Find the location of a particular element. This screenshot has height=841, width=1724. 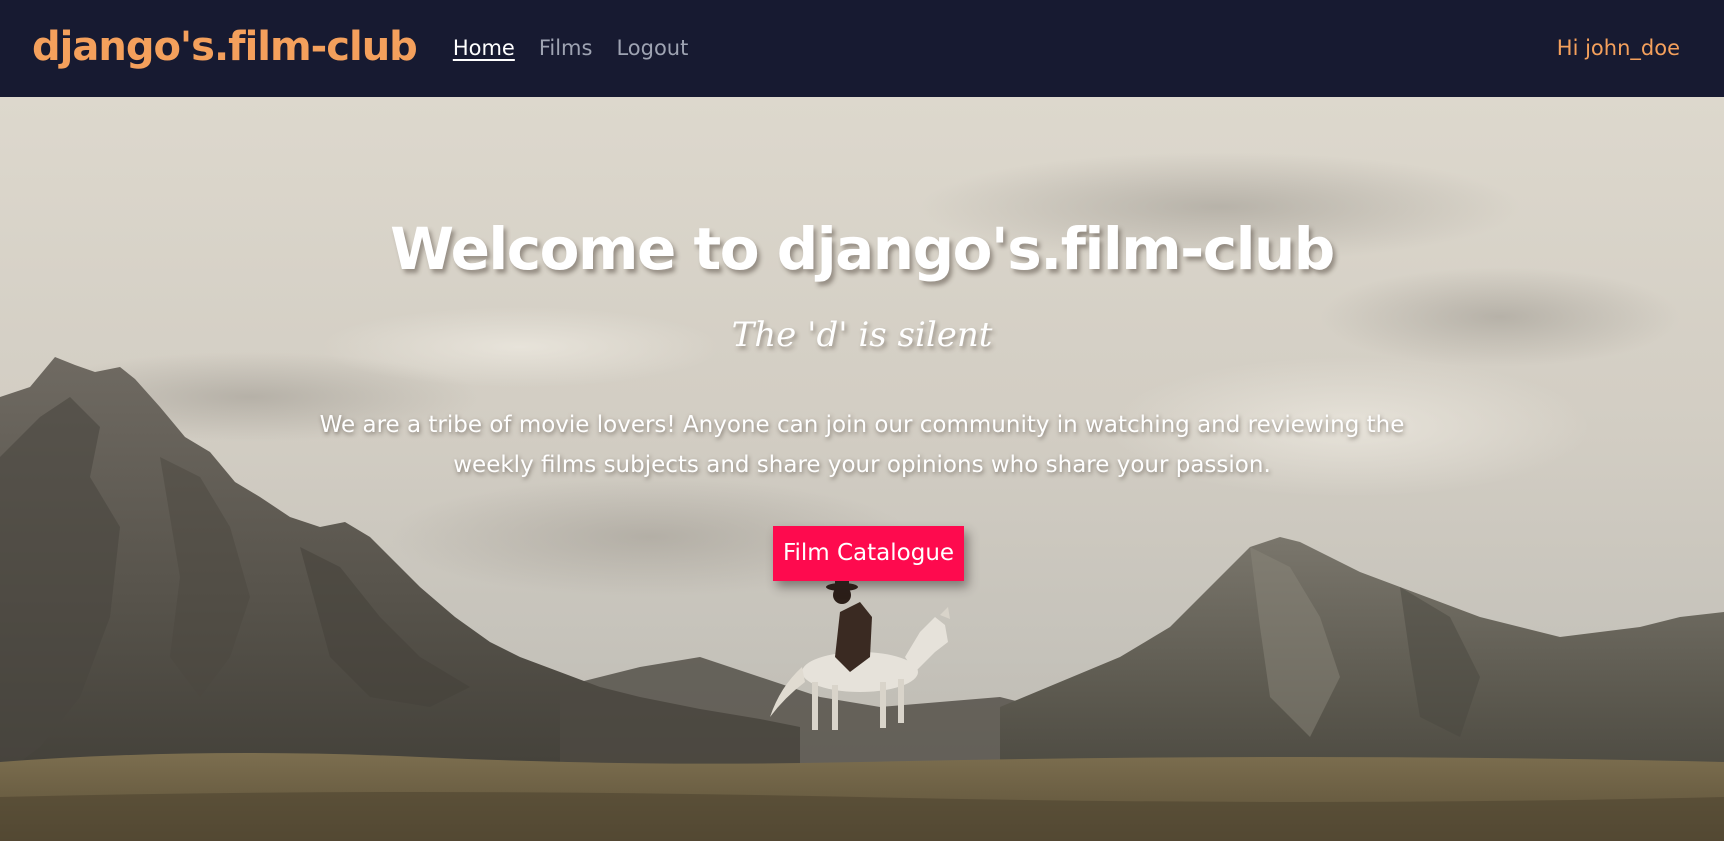

hero-title: Welcome to django's.film-club is located at coordinates (862, 249).